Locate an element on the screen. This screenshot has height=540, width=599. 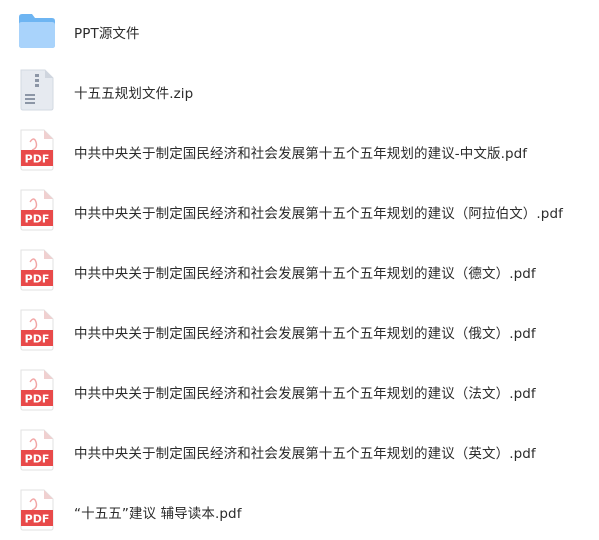
file-name: 中共中央关于制定国民经济和社会发展第十五个五年规划的建议（阿拉伯文）.pdf is located at coordinates (318, 214).